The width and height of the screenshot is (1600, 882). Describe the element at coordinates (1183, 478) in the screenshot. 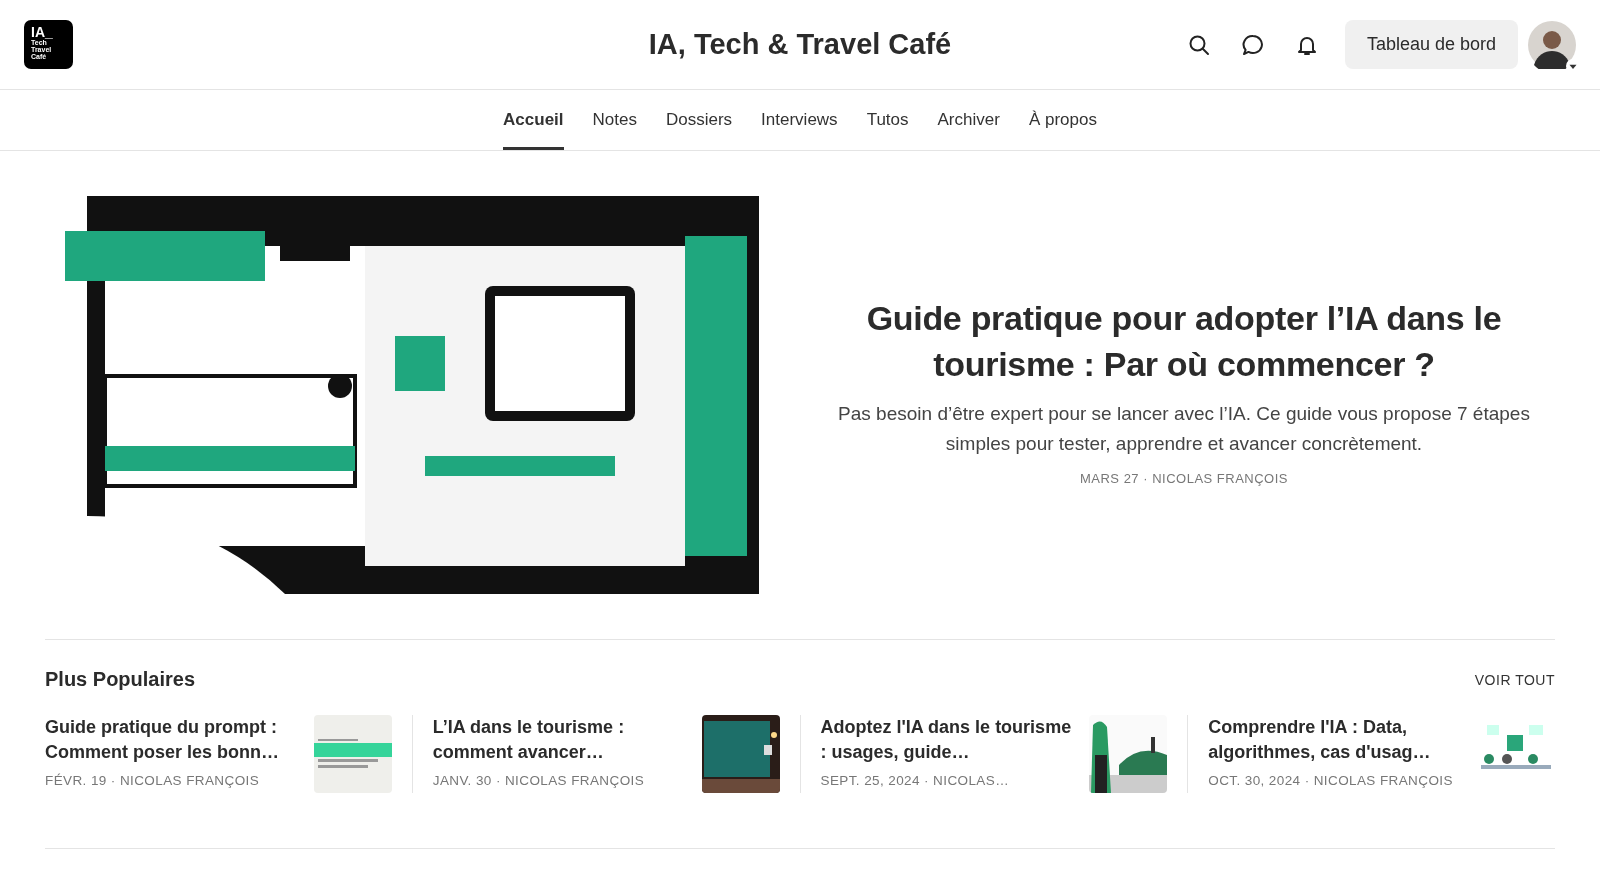

I see `article-meta: MARS 27 · NICOLAS FRANÇOIS` at that location.